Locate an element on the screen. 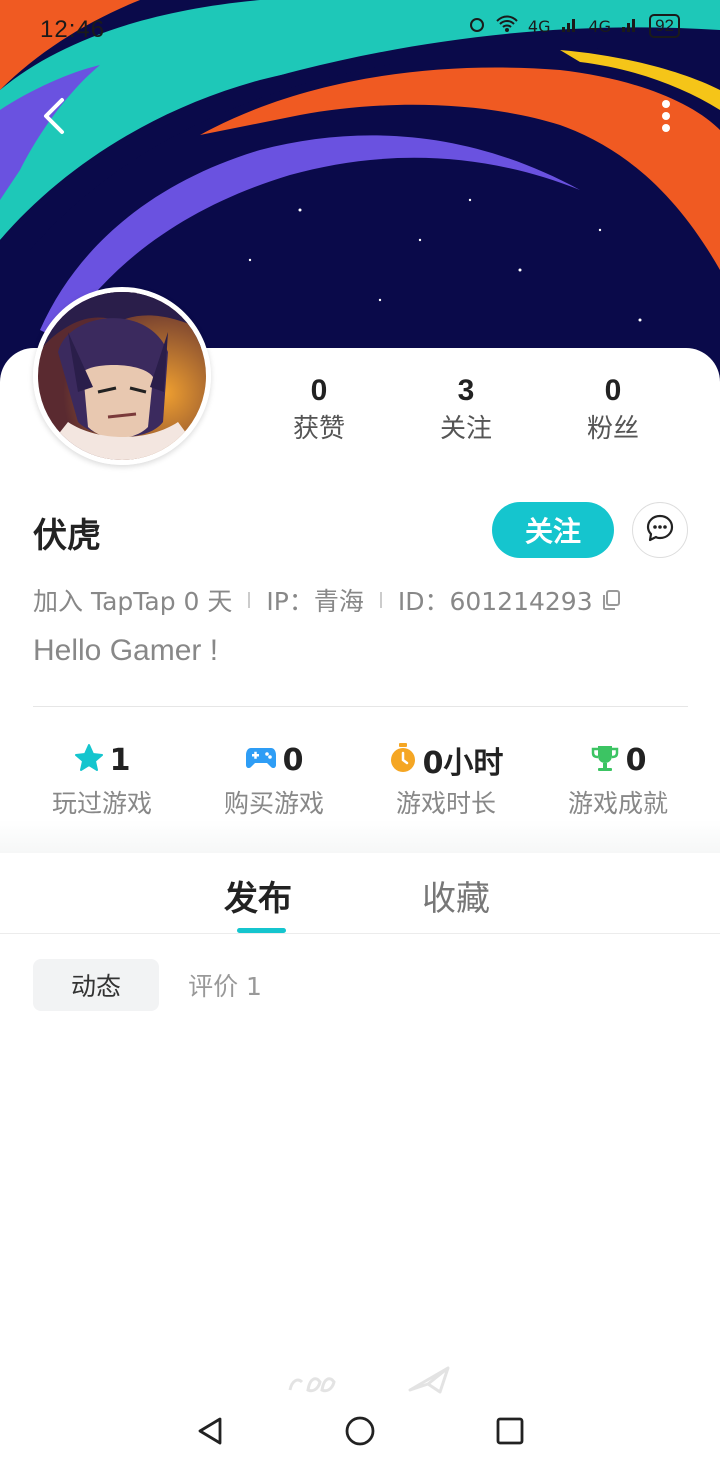  system-nav-bar is located at coordinates (360, 1432).